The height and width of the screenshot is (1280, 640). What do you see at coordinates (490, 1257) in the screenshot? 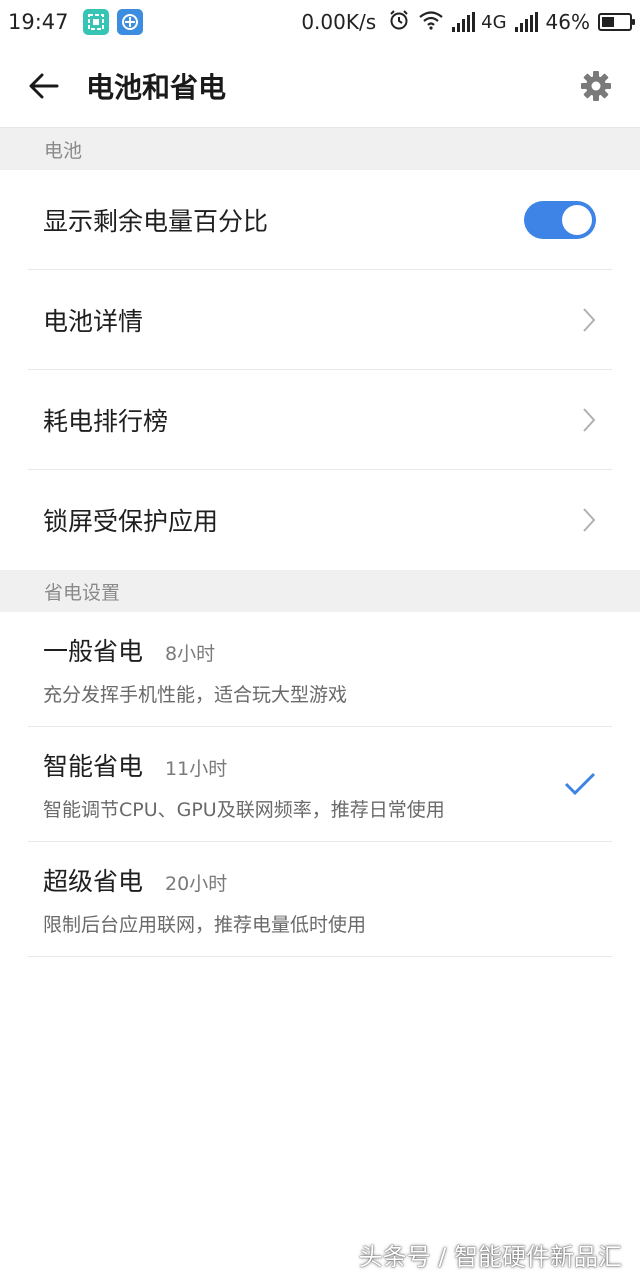
I see `watermark: 头条号 / 智能硬件新品汇` at bounding box center [490, 1257].